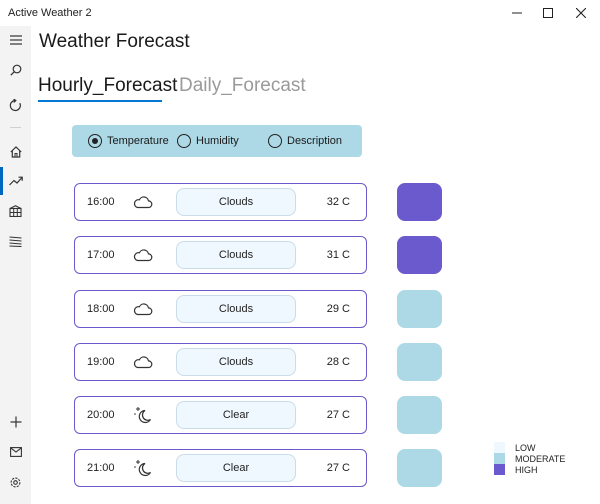  Describe the element at coordinates (242, 86) in the screenshot. I see `tab-daily-forecast: Daily_Forecast` at that location.